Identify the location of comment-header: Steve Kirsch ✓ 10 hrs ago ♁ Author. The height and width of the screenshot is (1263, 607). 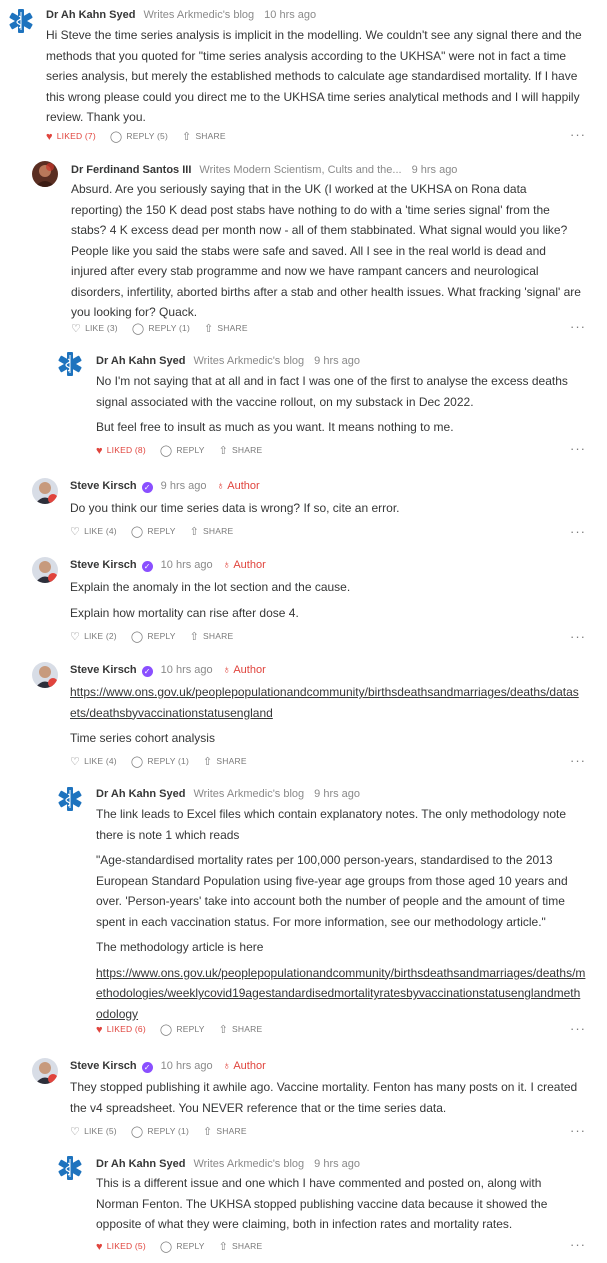
(168, 565).